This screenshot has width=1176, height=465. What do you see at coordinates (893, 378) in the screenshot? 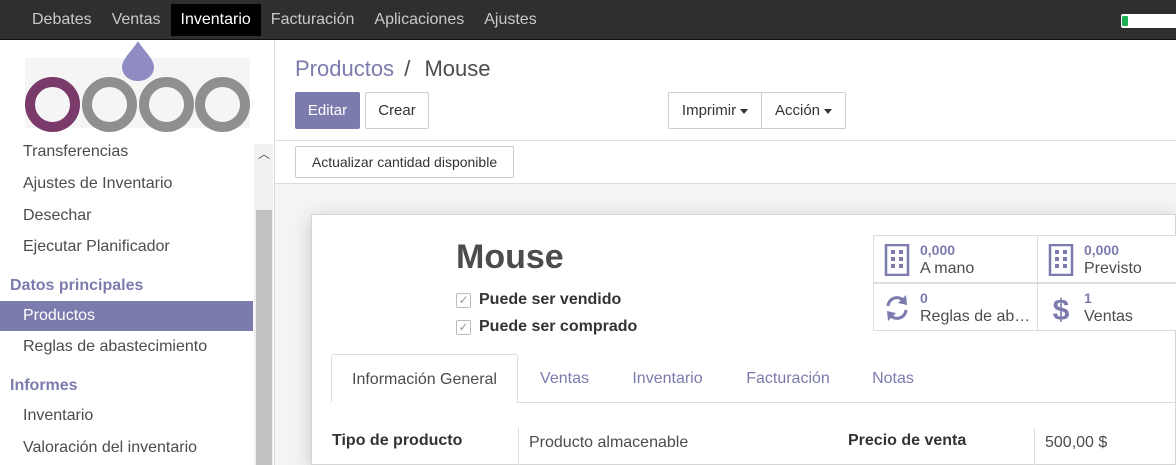
I see `tab-notas: Notas` at bounding box center [893, 378].